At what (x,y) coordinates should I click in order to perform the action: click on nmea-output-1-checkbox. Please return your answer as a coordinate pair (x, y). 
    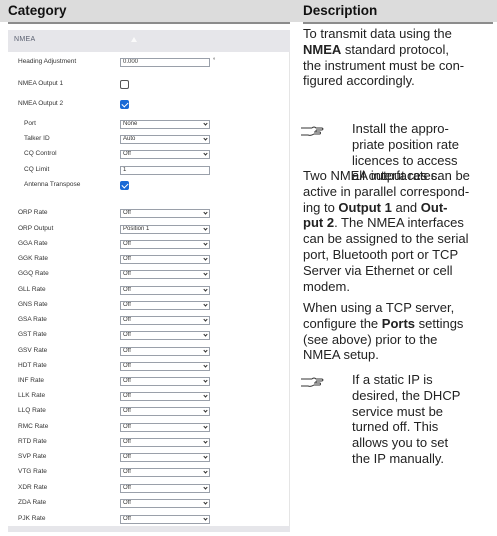
    Looking at the image, I should click on (124, 84).